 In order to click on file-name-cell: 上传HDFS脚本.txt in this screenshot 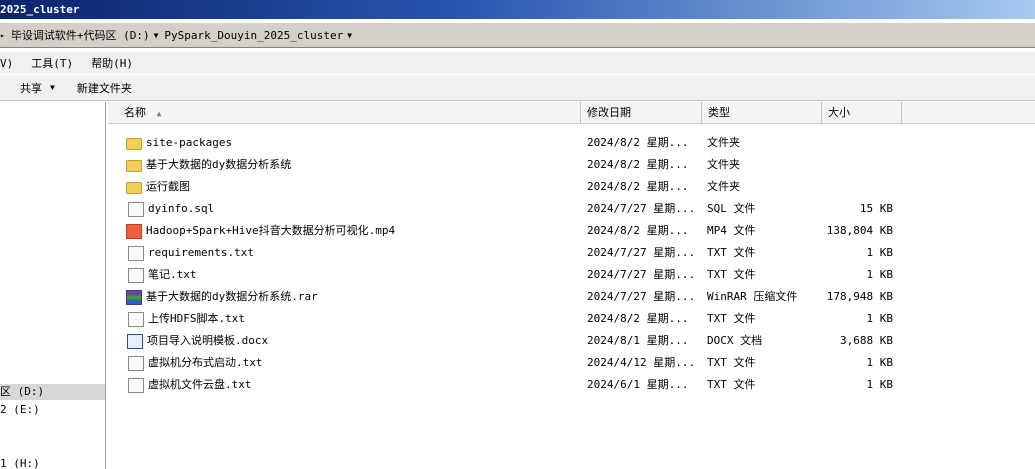, I will do `click(356, 319)`.